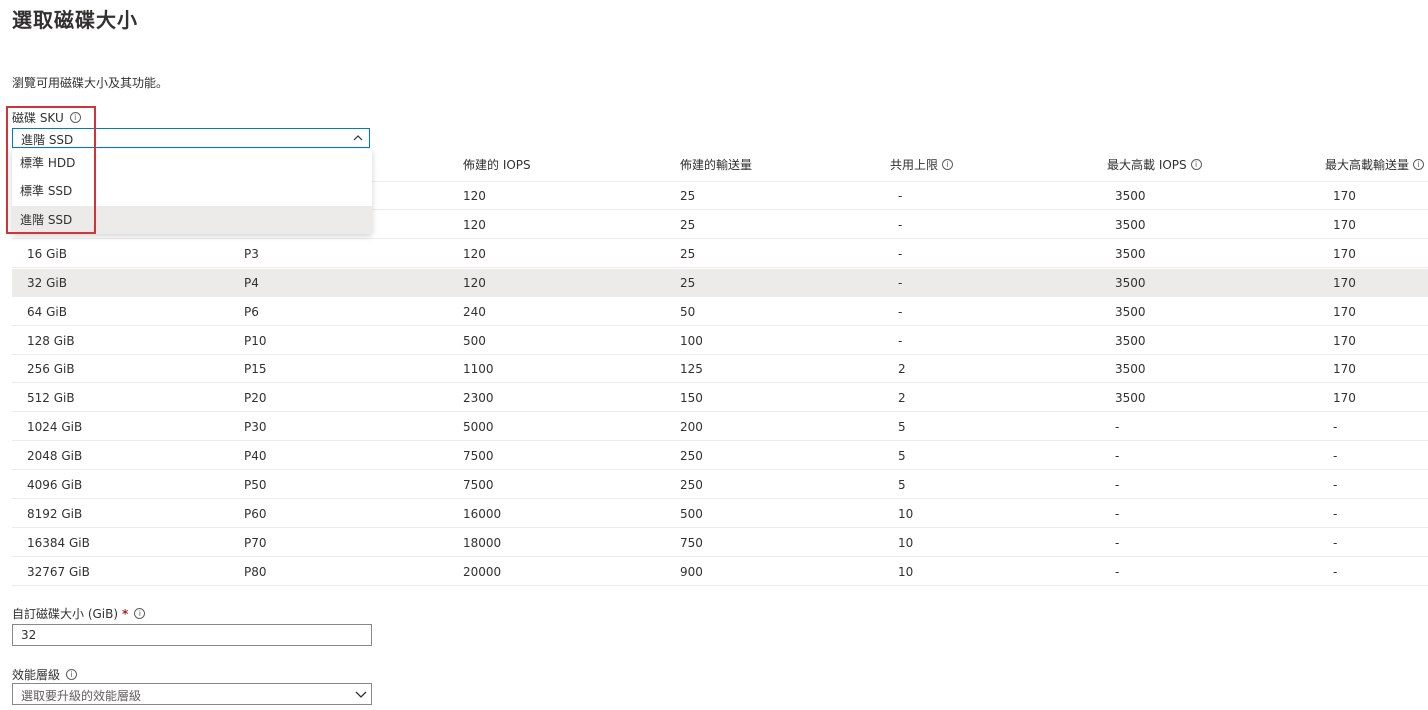 The image size is (1428, 710). What do you see at coordinates (691, 571) in the screenshot?
I see `cell-throughput: 900` at bounding box center [691, 571].